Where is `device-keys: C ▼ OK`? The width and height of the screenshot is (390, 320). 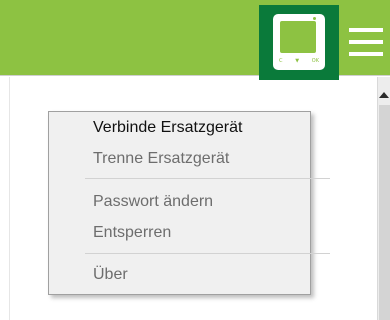
device-keys: C ▼ OK is located at coordinates (299, 61).